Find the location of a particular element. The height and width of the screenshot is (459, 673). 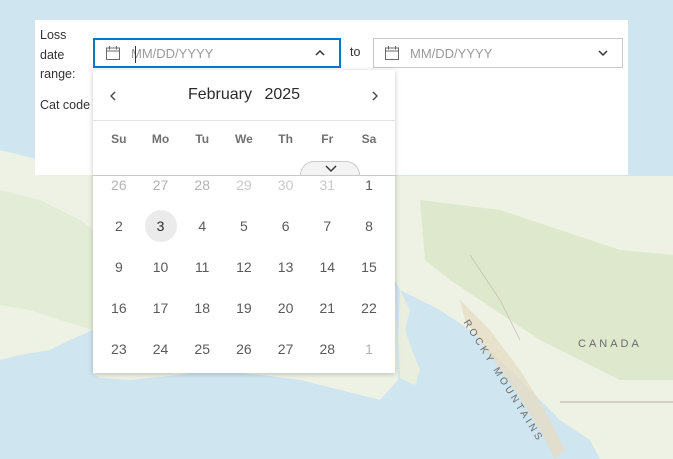

calendar-day: 16 is located at coordinates (119, 308).